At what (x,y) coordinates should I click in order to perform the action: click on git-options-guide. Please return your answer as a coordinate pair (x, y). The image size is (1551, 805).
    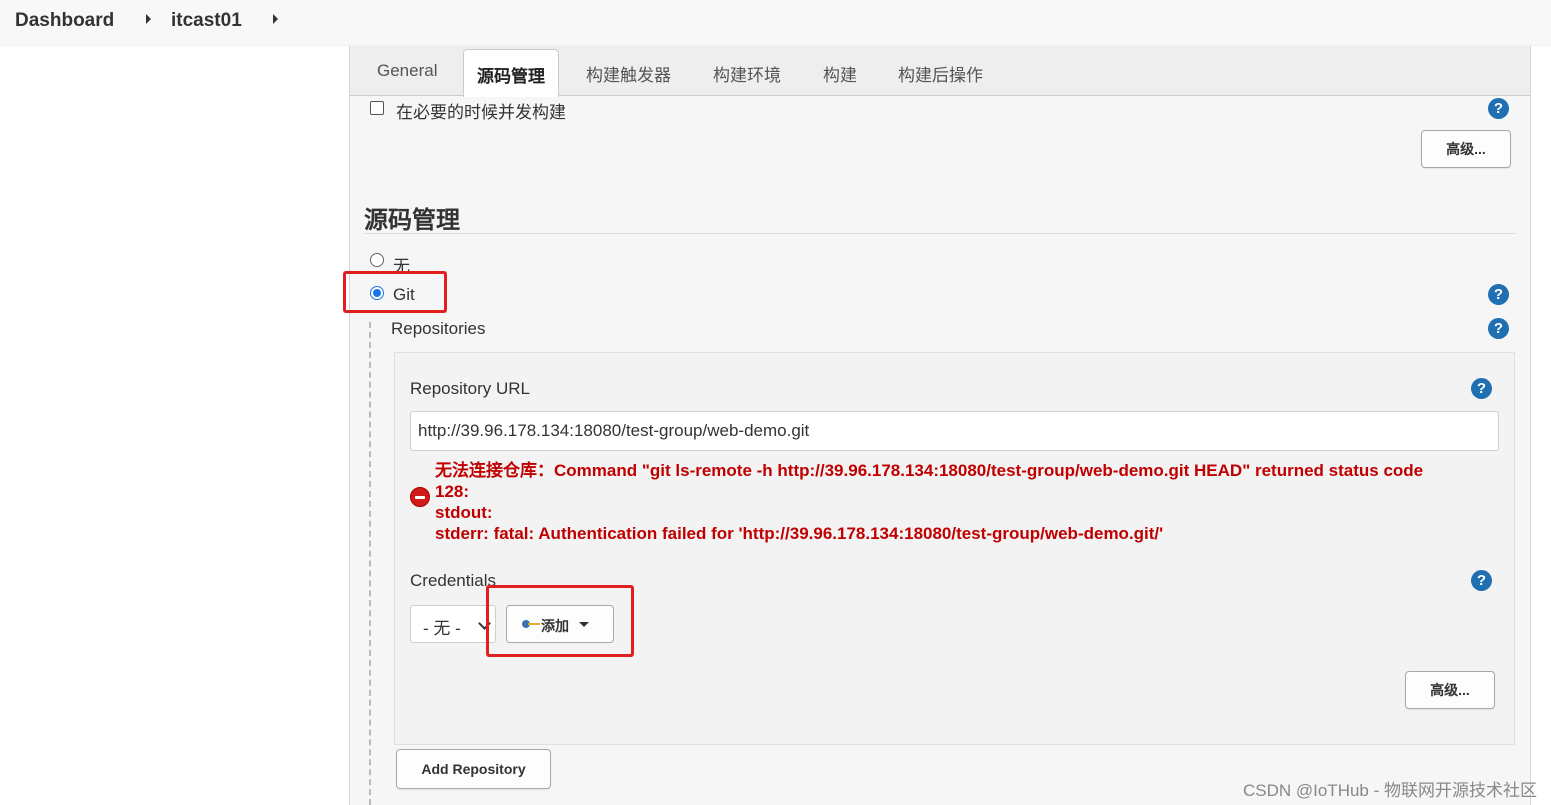
    Looking at the image, I should click on (370, 563).